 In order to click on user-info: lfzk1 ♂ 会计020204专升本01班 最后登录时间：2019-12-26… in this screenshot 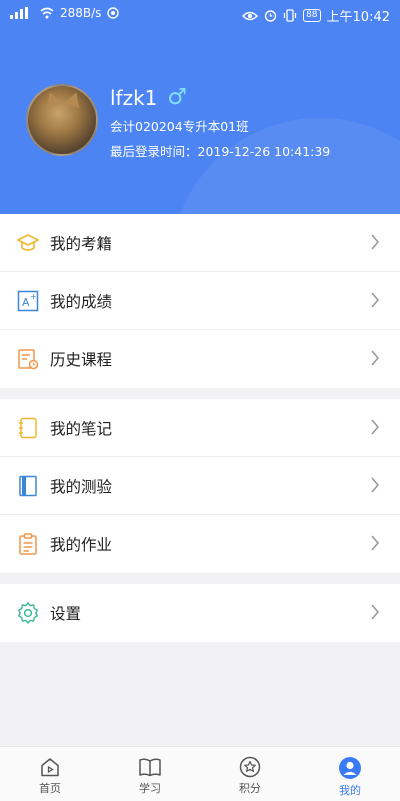, I will do `click(220, 122)`.